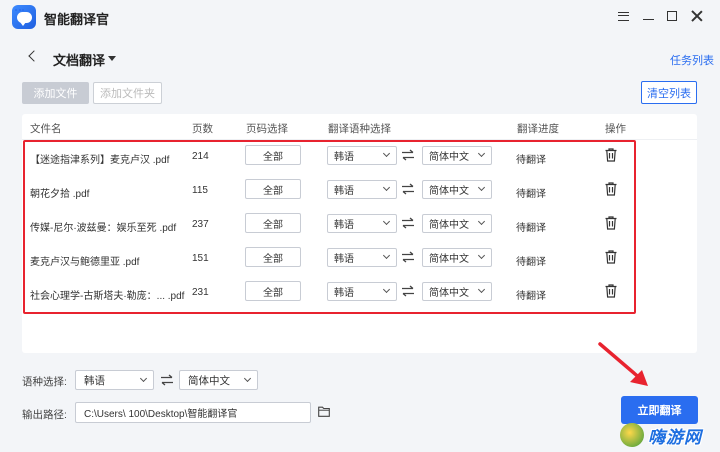 The image size is (720, 452). I want to click on page-title: 文档翻译, so click(79, 59).